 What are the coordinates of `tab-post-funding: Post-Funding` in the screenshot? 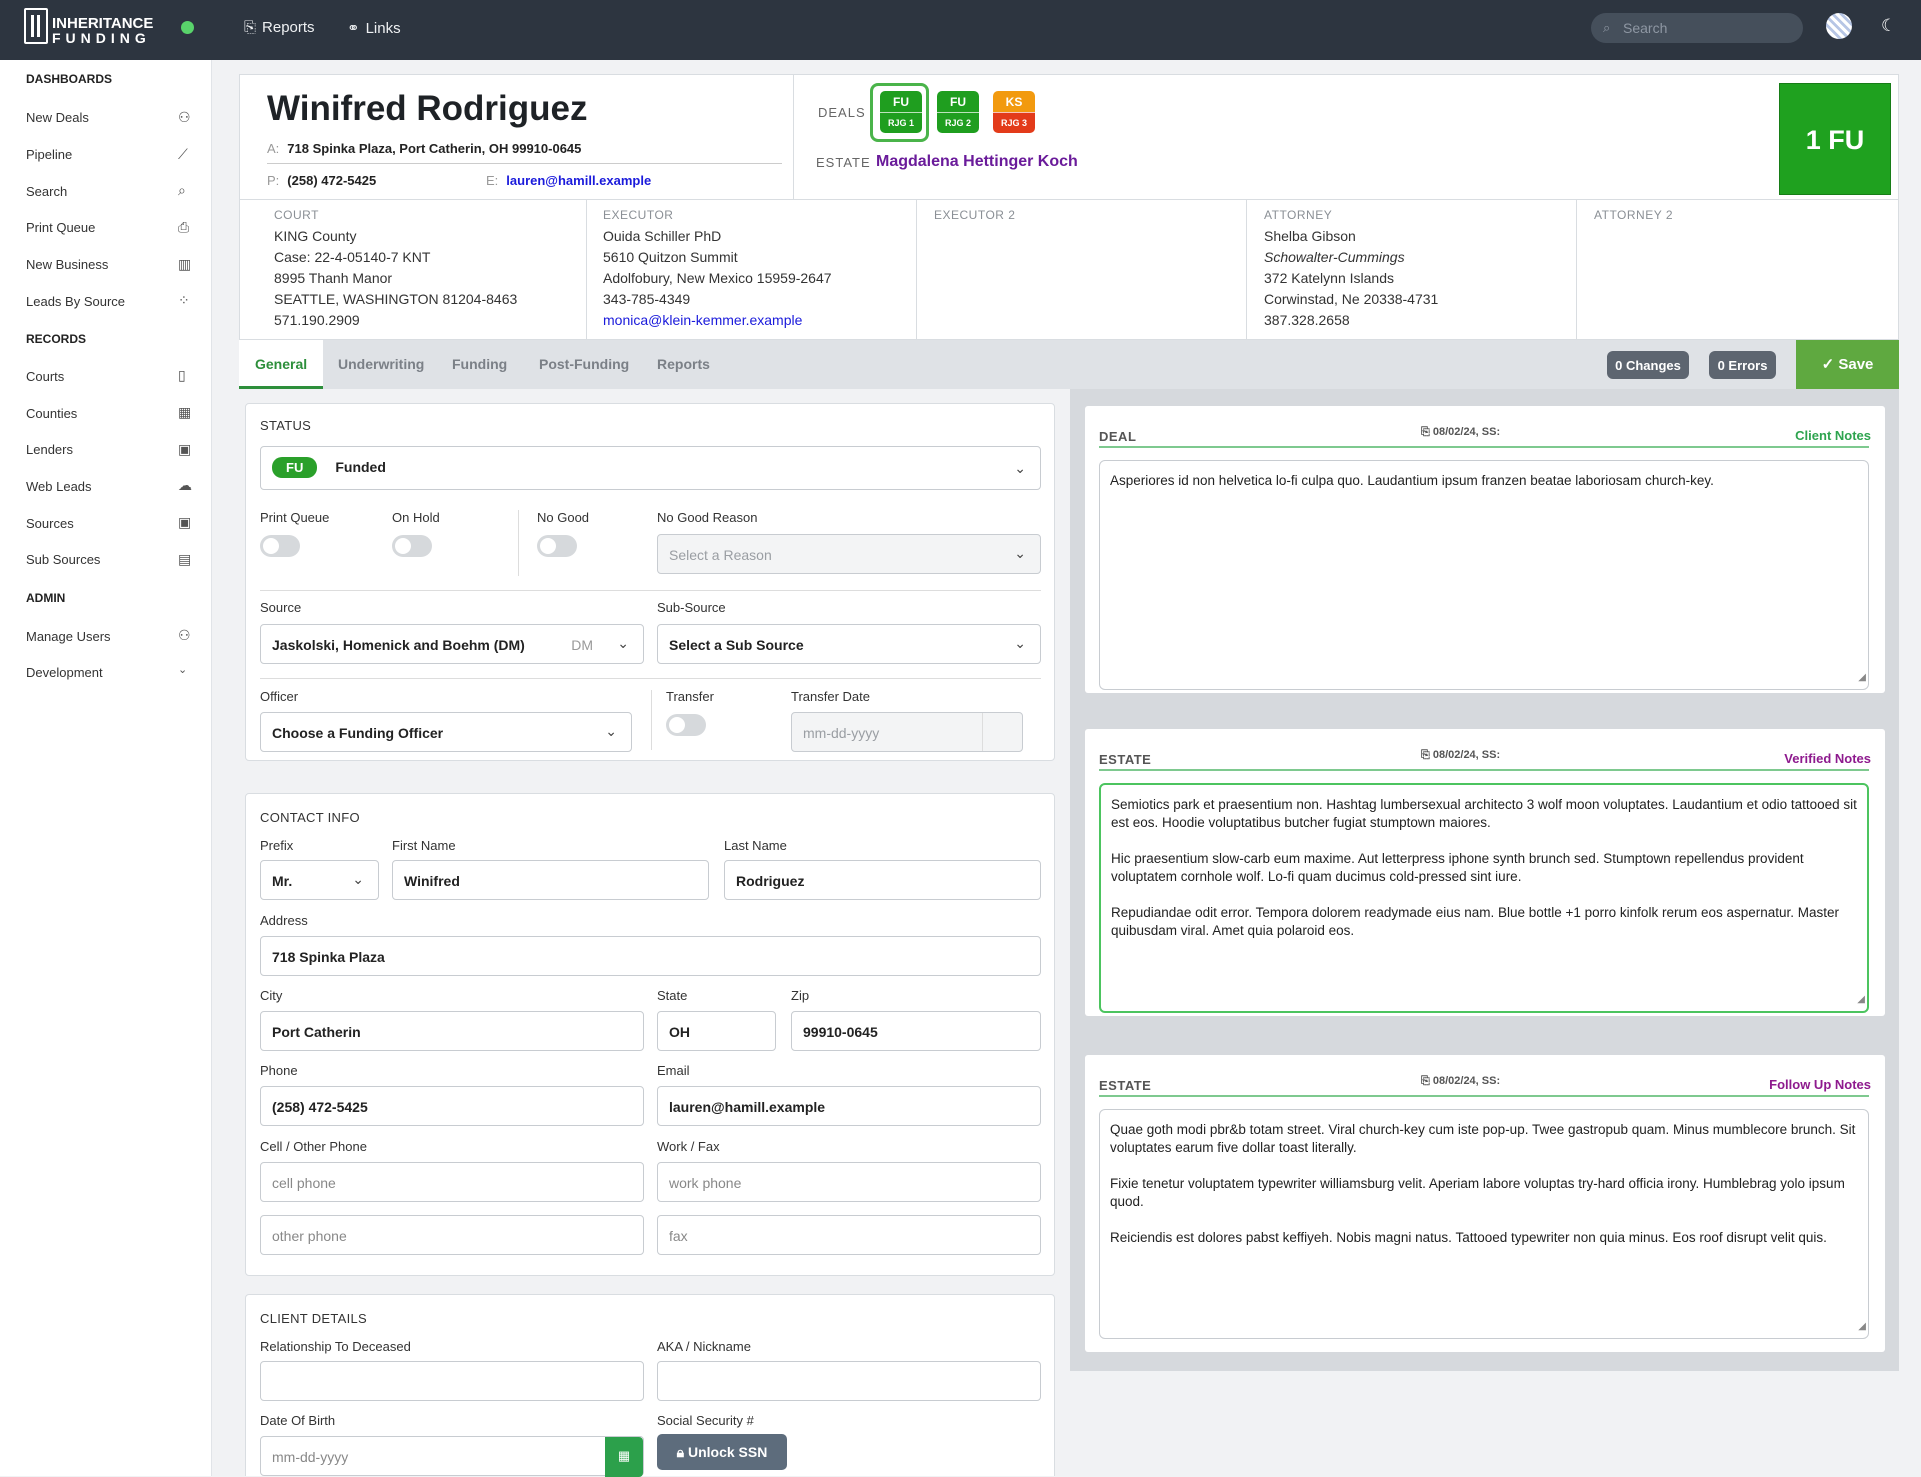 It's located at (584, 364).